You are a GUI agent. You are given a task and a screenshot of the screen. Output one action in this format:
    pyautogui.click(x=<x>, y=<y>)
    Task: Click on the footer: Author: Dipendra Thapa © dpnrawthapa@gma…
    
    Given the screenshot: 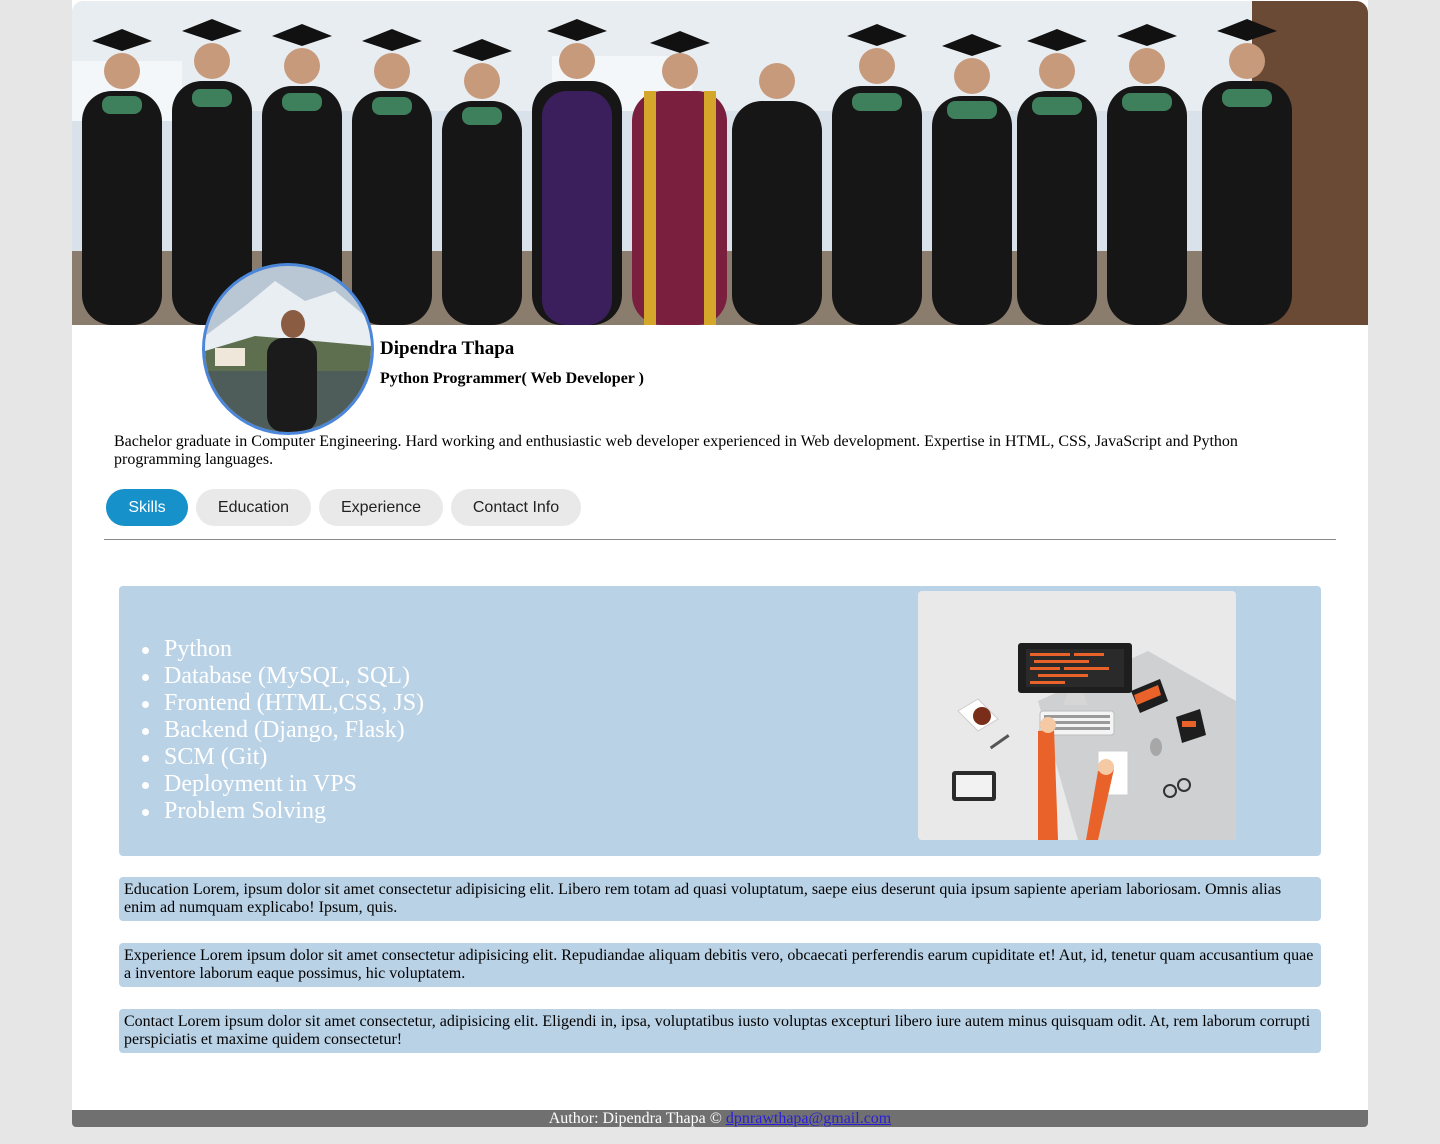 What is the action you would take?
    pyautogui.click(x=720, y=1118)
    